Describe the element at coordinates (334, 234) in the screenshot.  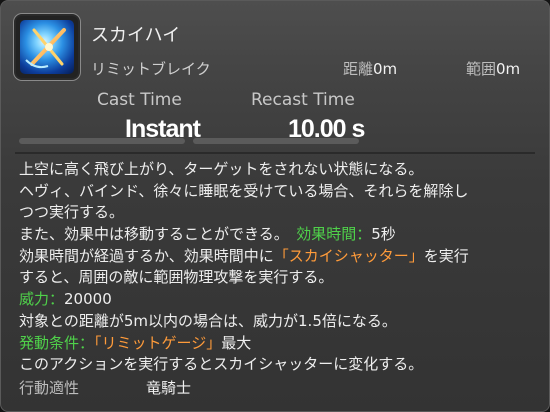
I see `duration-label: 効果時間：` at that location.